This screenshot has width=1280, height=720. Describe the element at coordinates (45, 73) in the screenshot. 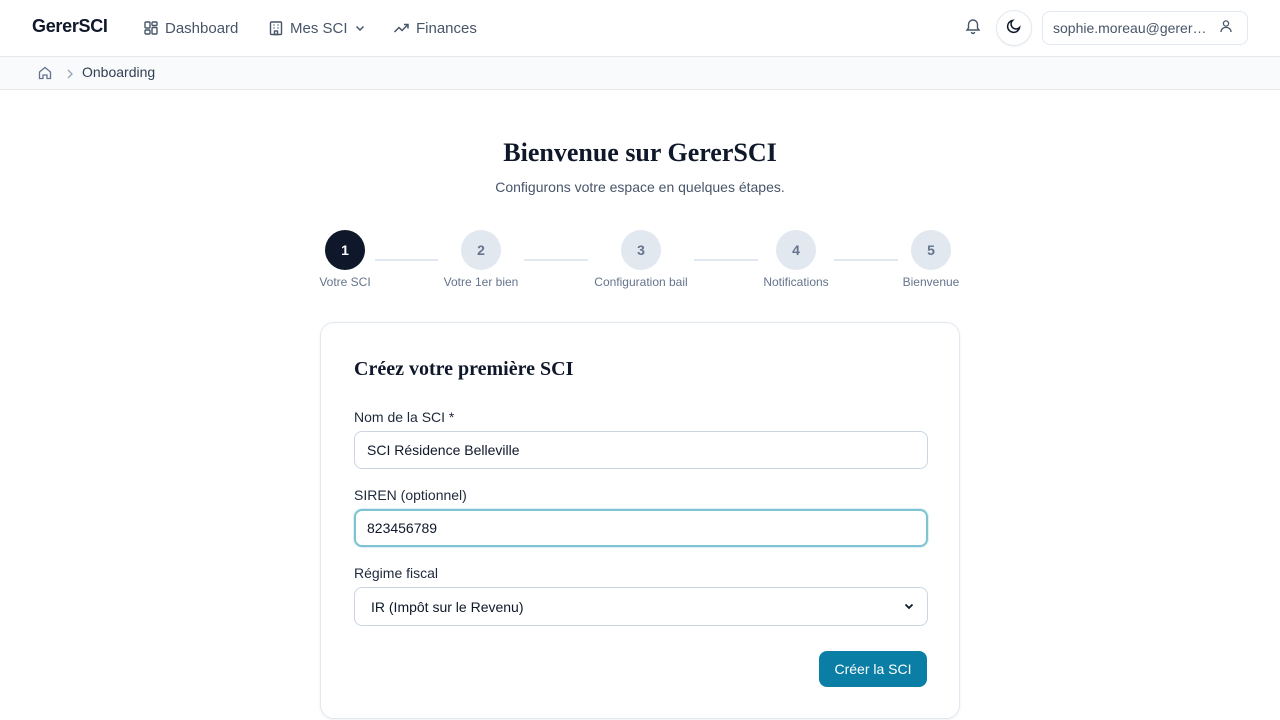

I see `home-icon` at that location.